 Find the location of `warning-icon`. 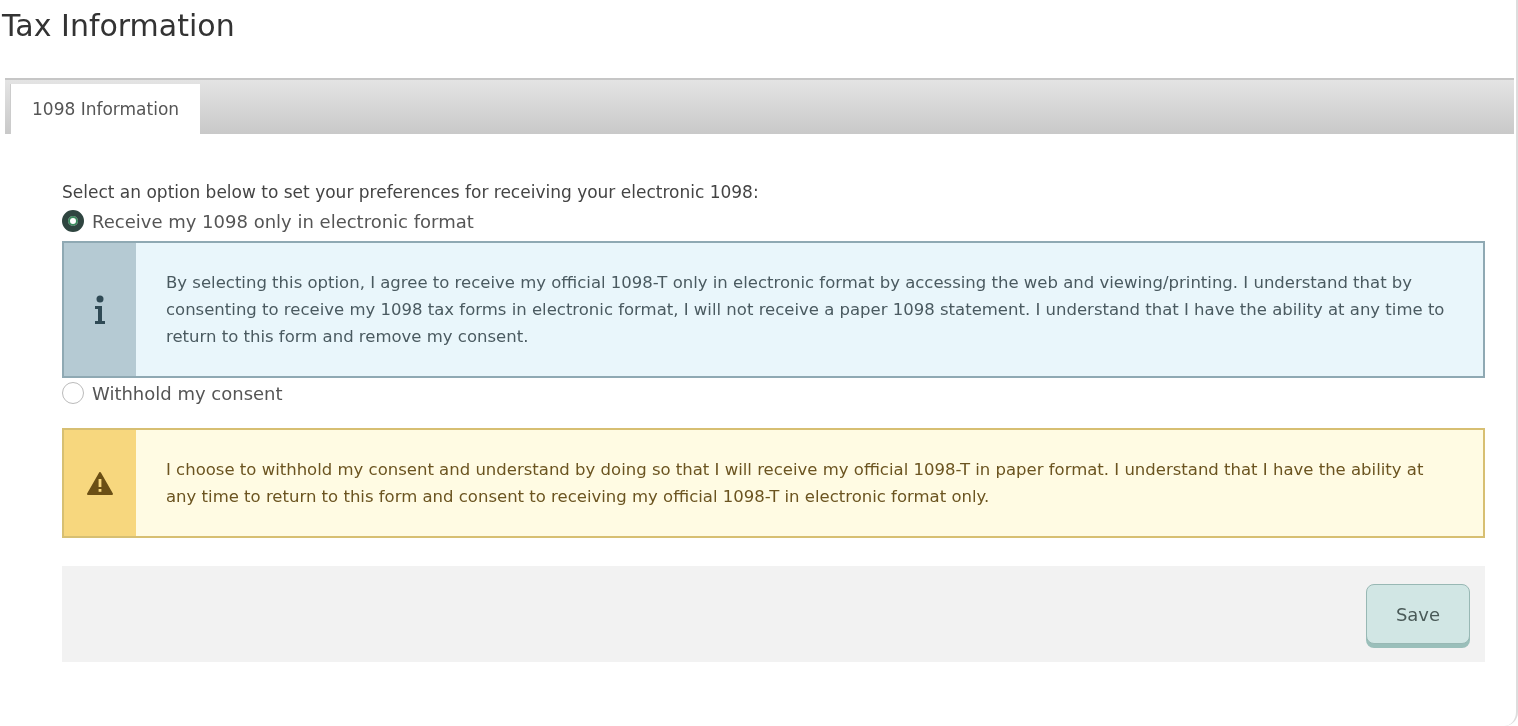

warning-icon is located at coordinates (100, 483).